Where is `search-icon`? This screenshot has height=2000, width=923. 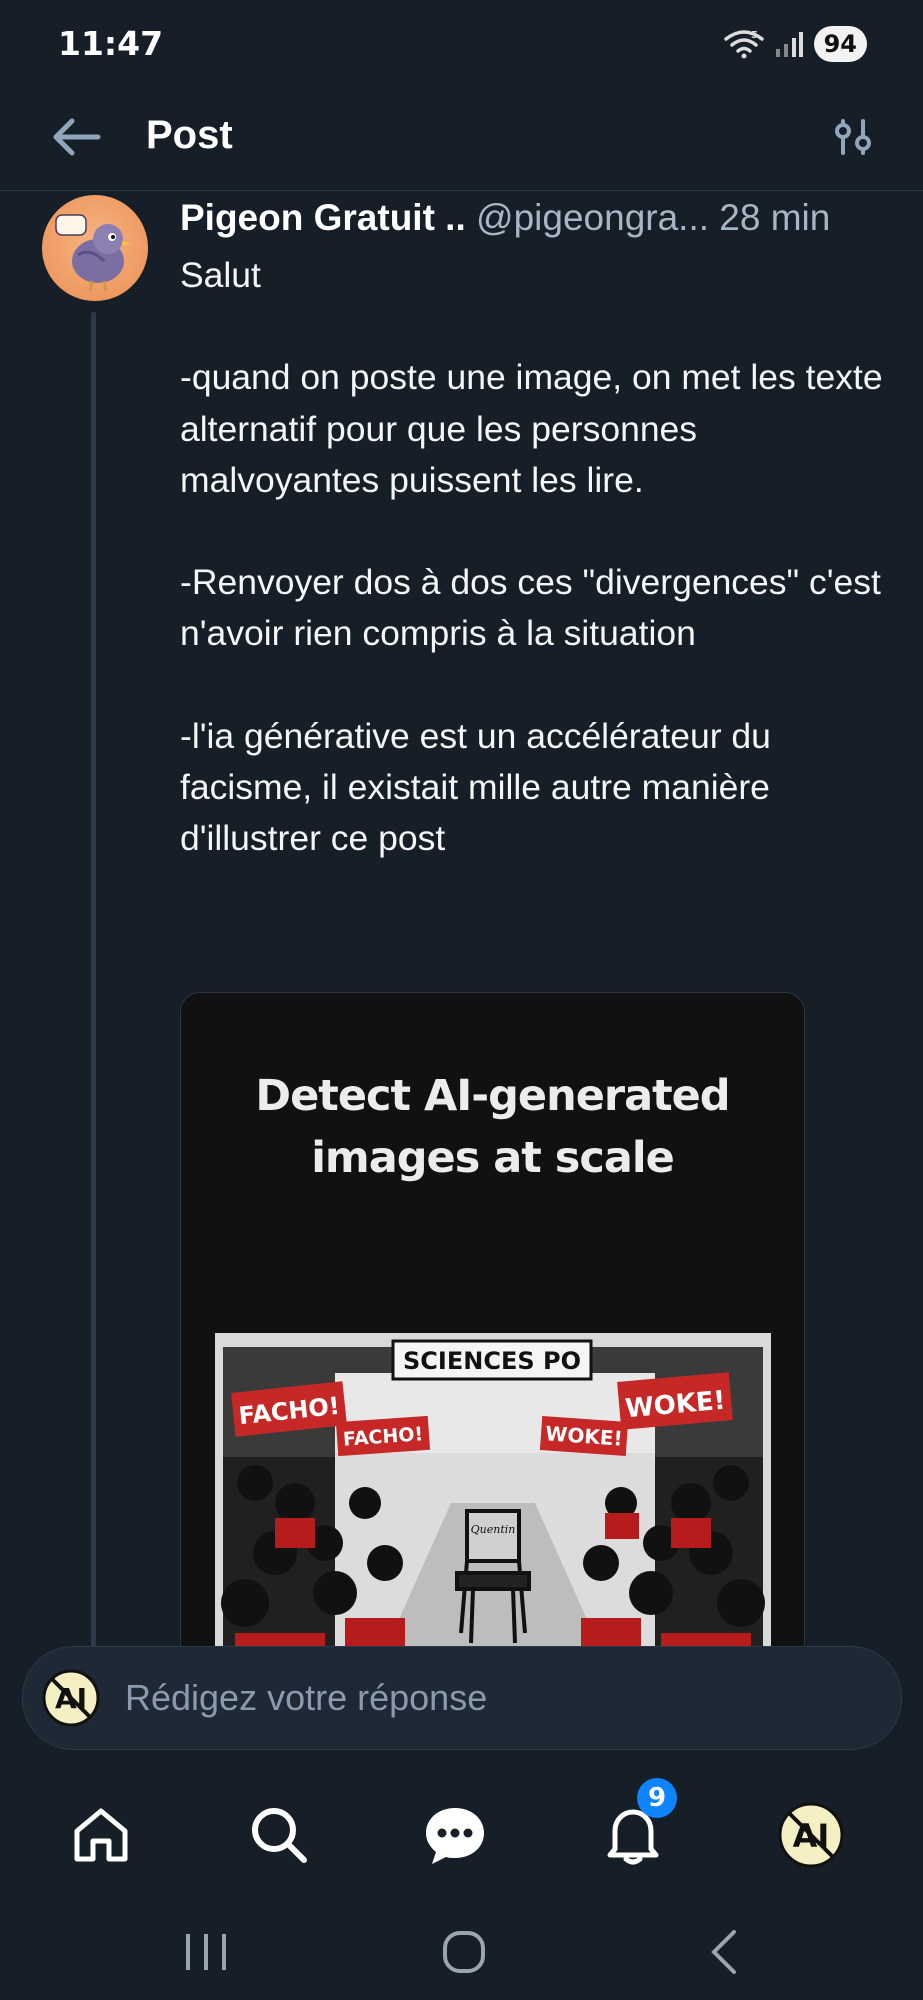
search-icon is located at coordinates (279, 1835).